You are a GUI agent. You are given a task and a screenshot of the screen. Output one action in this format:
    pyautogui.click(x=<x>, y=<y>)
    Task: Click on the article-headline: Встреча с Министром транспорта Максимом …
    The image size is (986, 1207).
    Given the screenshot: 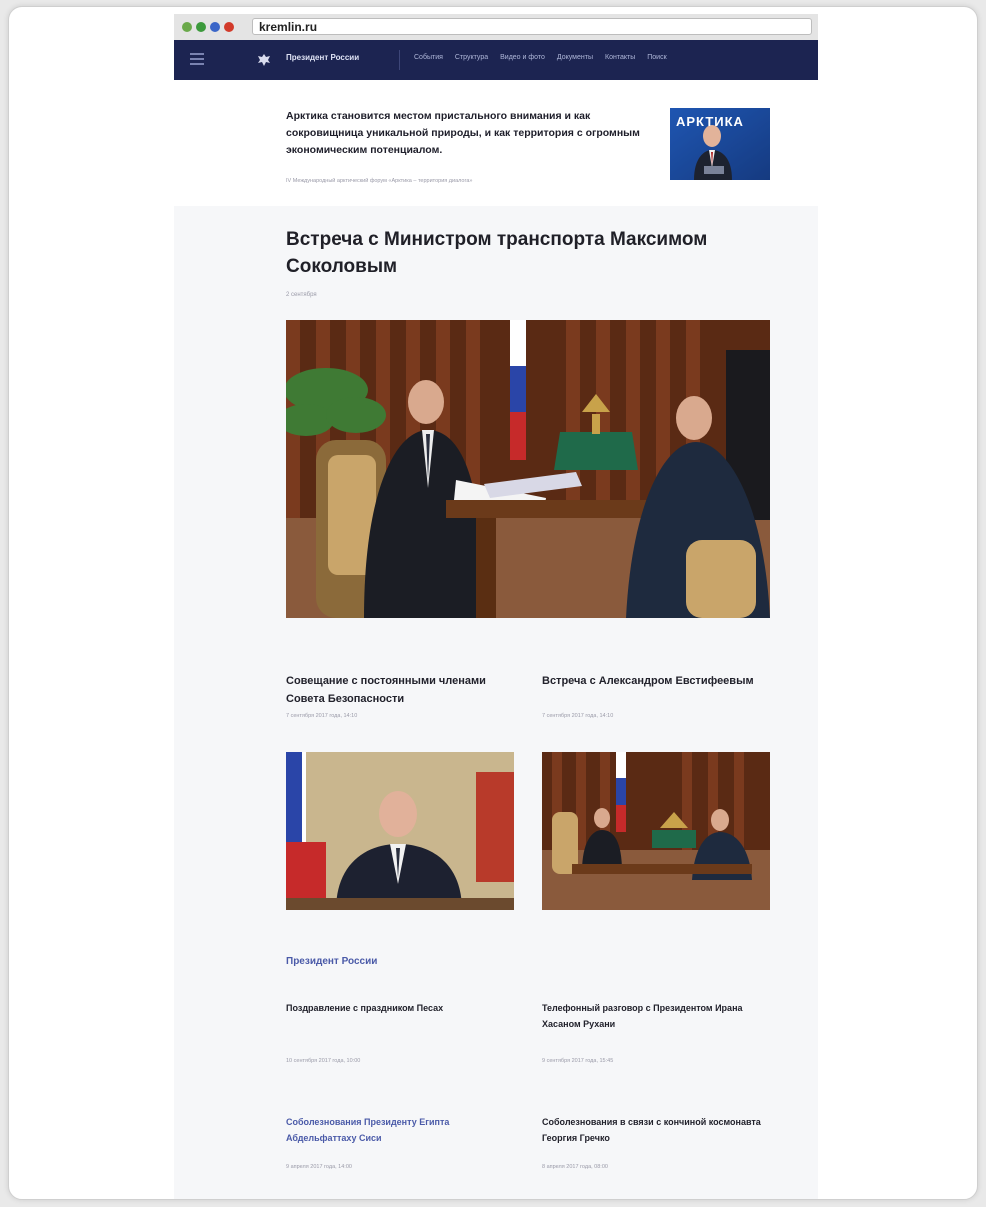 What is the action you would take?
    pyautogui.click(x=506, y=253)
    